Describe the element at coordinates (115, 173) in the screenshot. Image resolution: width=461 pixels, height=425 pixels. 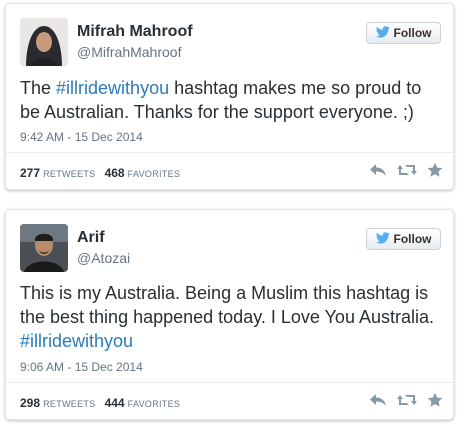
I see `favorite-count: 468` at that location.